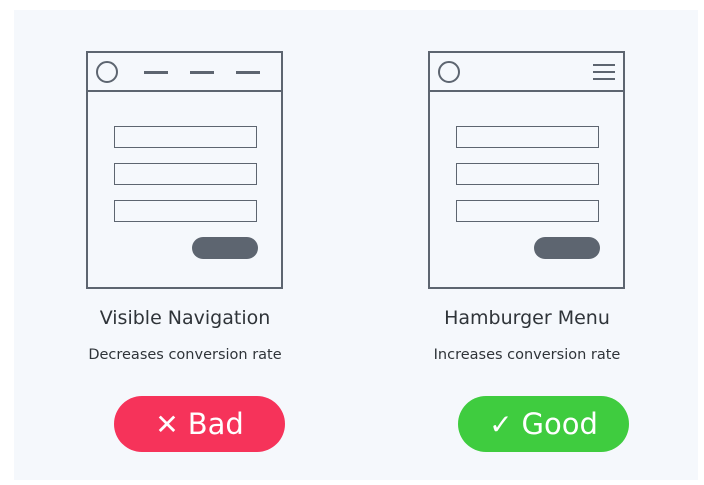 This screenshot has height=485, width=704. Describe the element at coordinates (527, 318) in the screenshot. I see `hamburger-menu-title: Hamburger Menu` at that location.